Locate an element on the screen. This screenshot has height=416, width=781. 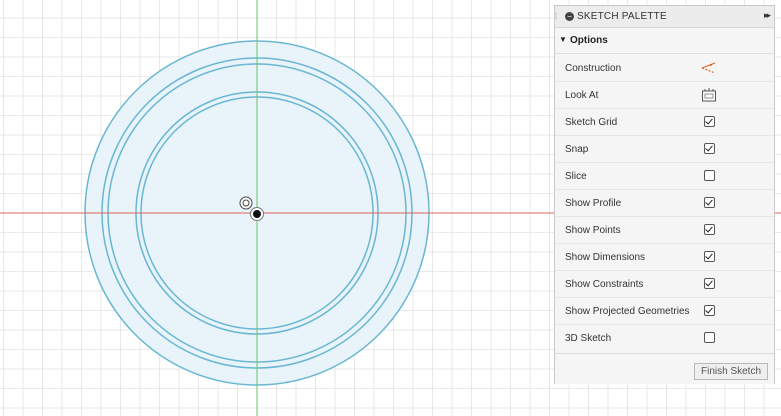
option-row-look-at: Look At is located at coordinates (664, 95).